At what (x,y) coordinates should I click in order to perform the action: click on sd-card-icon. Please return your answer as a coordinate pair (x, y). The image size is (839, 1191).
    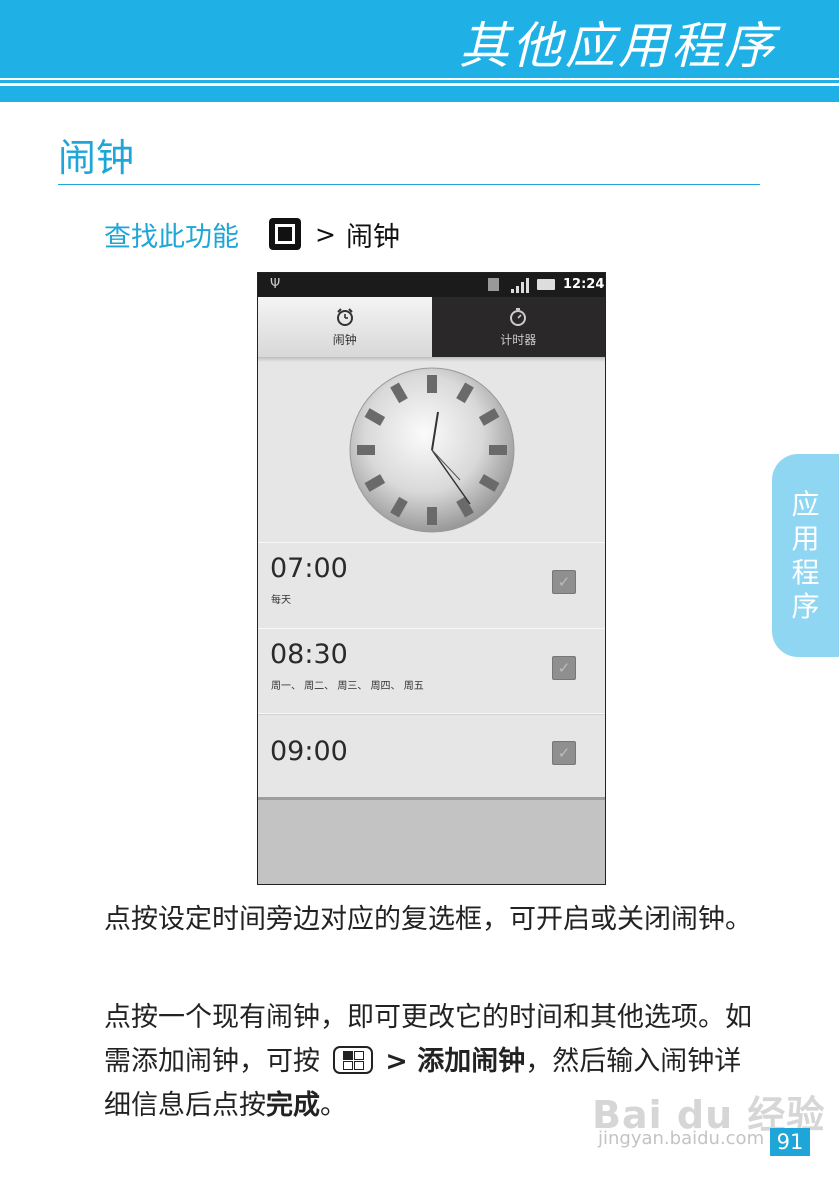
    Looking at the image, I should click on (493, 284).